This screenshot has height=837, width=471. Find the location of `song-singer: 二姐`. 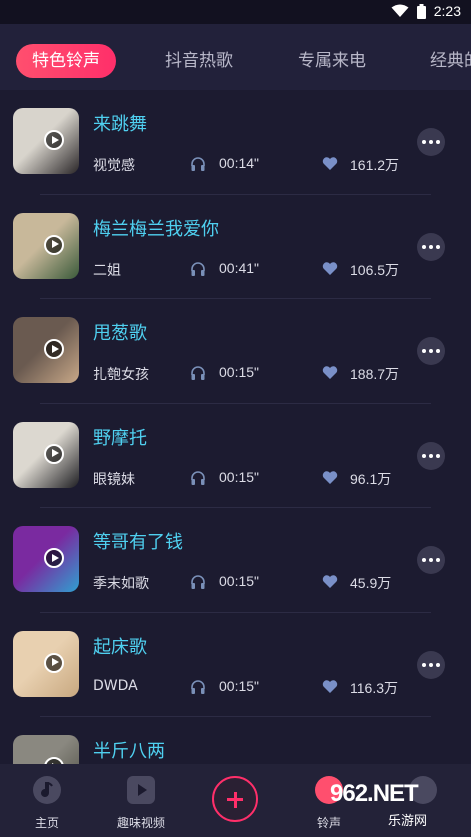

song-singer: 二姐 is located at coordinates (107, 270).